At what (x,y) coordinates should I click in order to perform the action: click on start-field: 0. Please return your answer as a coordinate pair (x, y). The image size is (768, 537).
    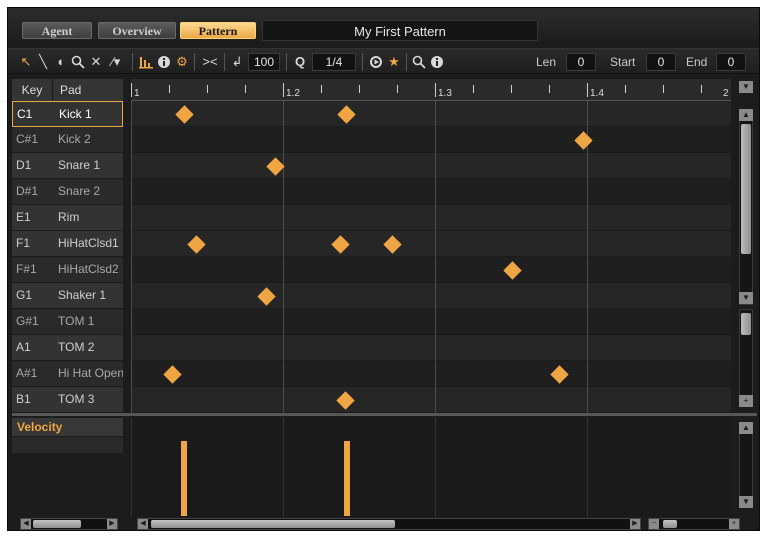
    Looking at the image, I should click on (661, 62).